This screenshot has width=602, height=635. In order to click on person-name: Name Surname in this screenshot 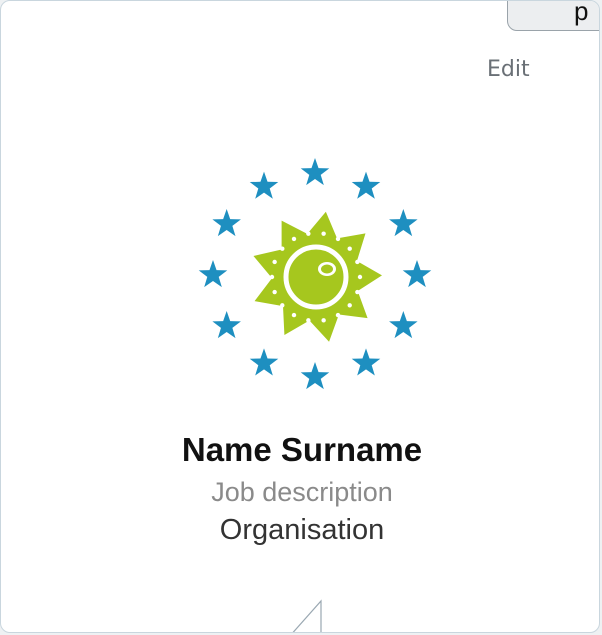, I will do `click(302, 449)`.